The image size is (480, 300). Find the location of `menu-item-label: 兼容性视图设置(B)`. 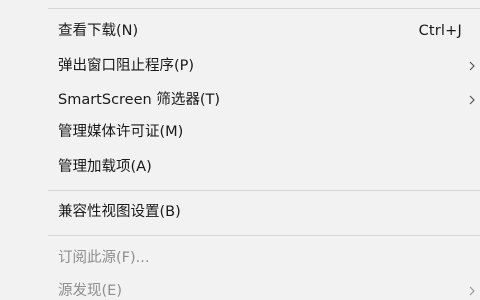

menu-item-label: 兼容性视图设置(B) is located at coordinates (119, 212).